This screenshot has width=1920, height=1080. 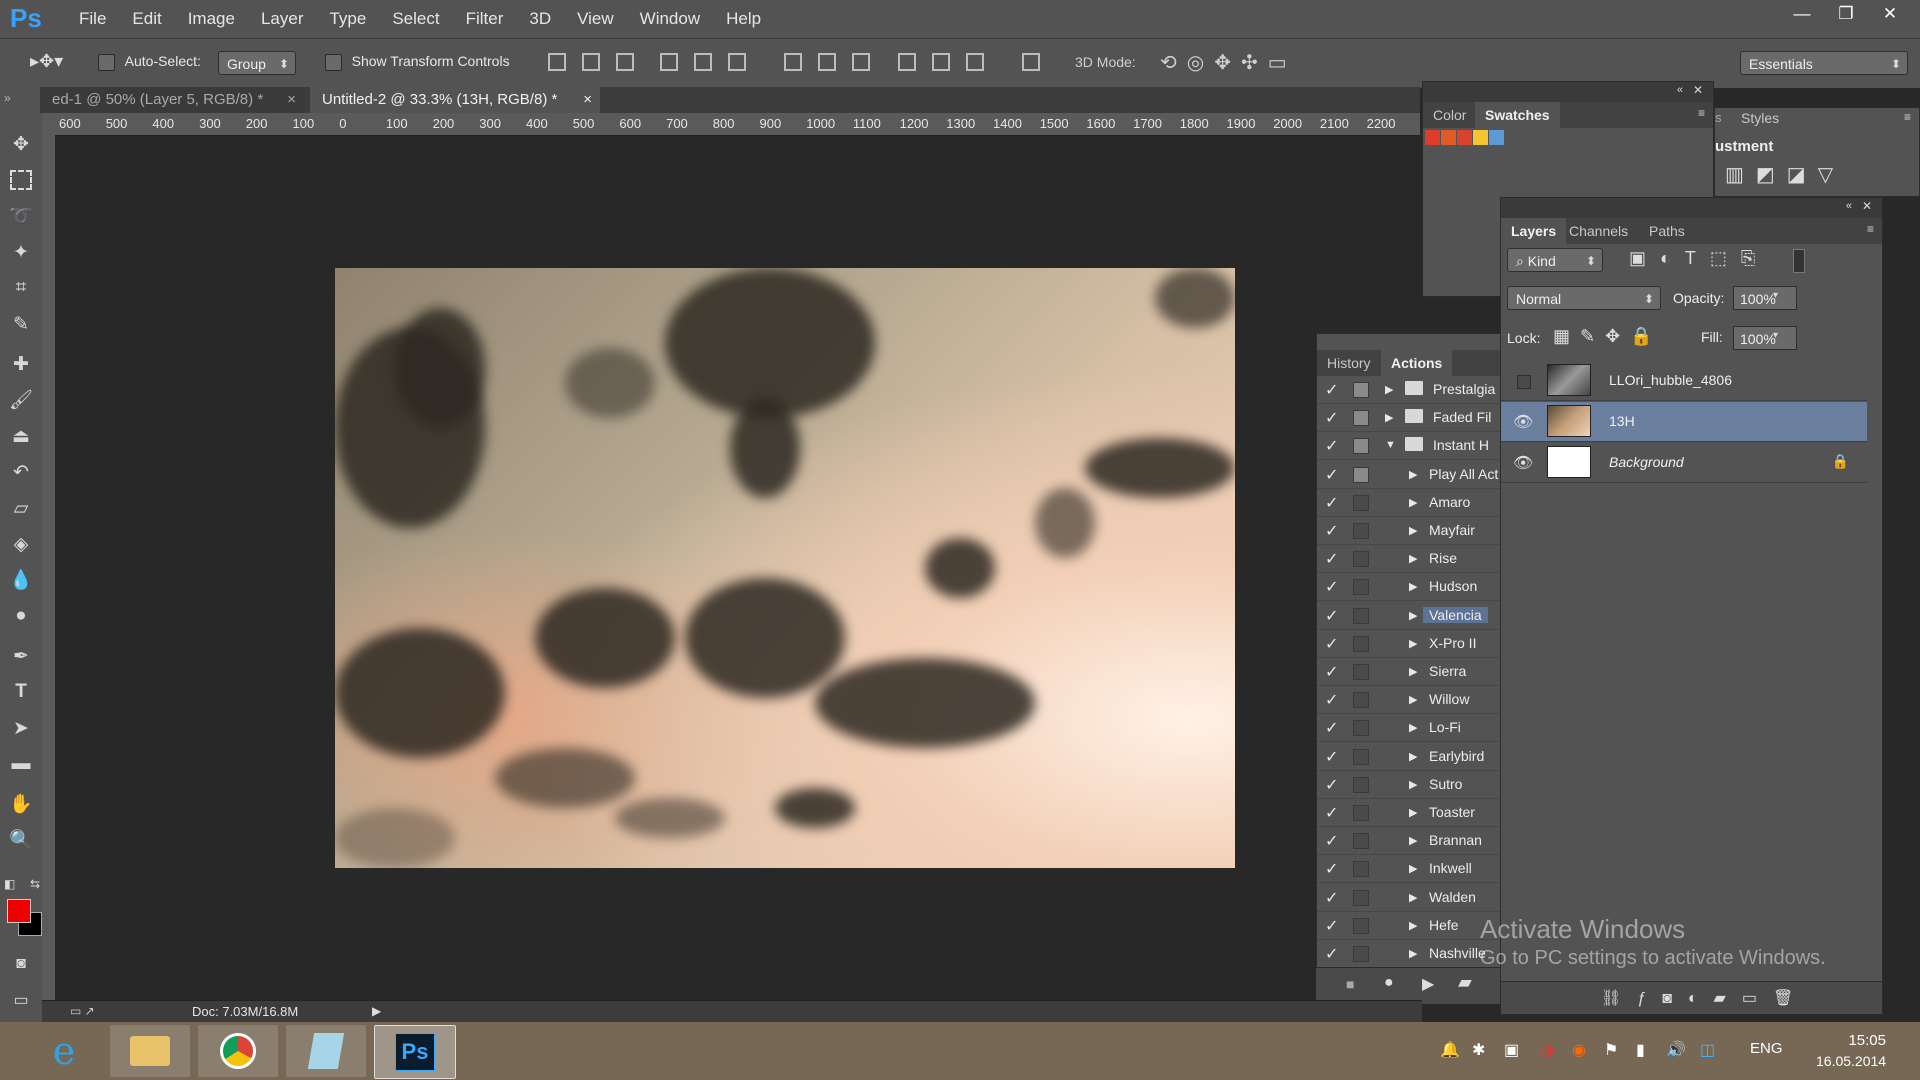 I want to click on tab-paths: Paths, so click(x=1667, y=231).